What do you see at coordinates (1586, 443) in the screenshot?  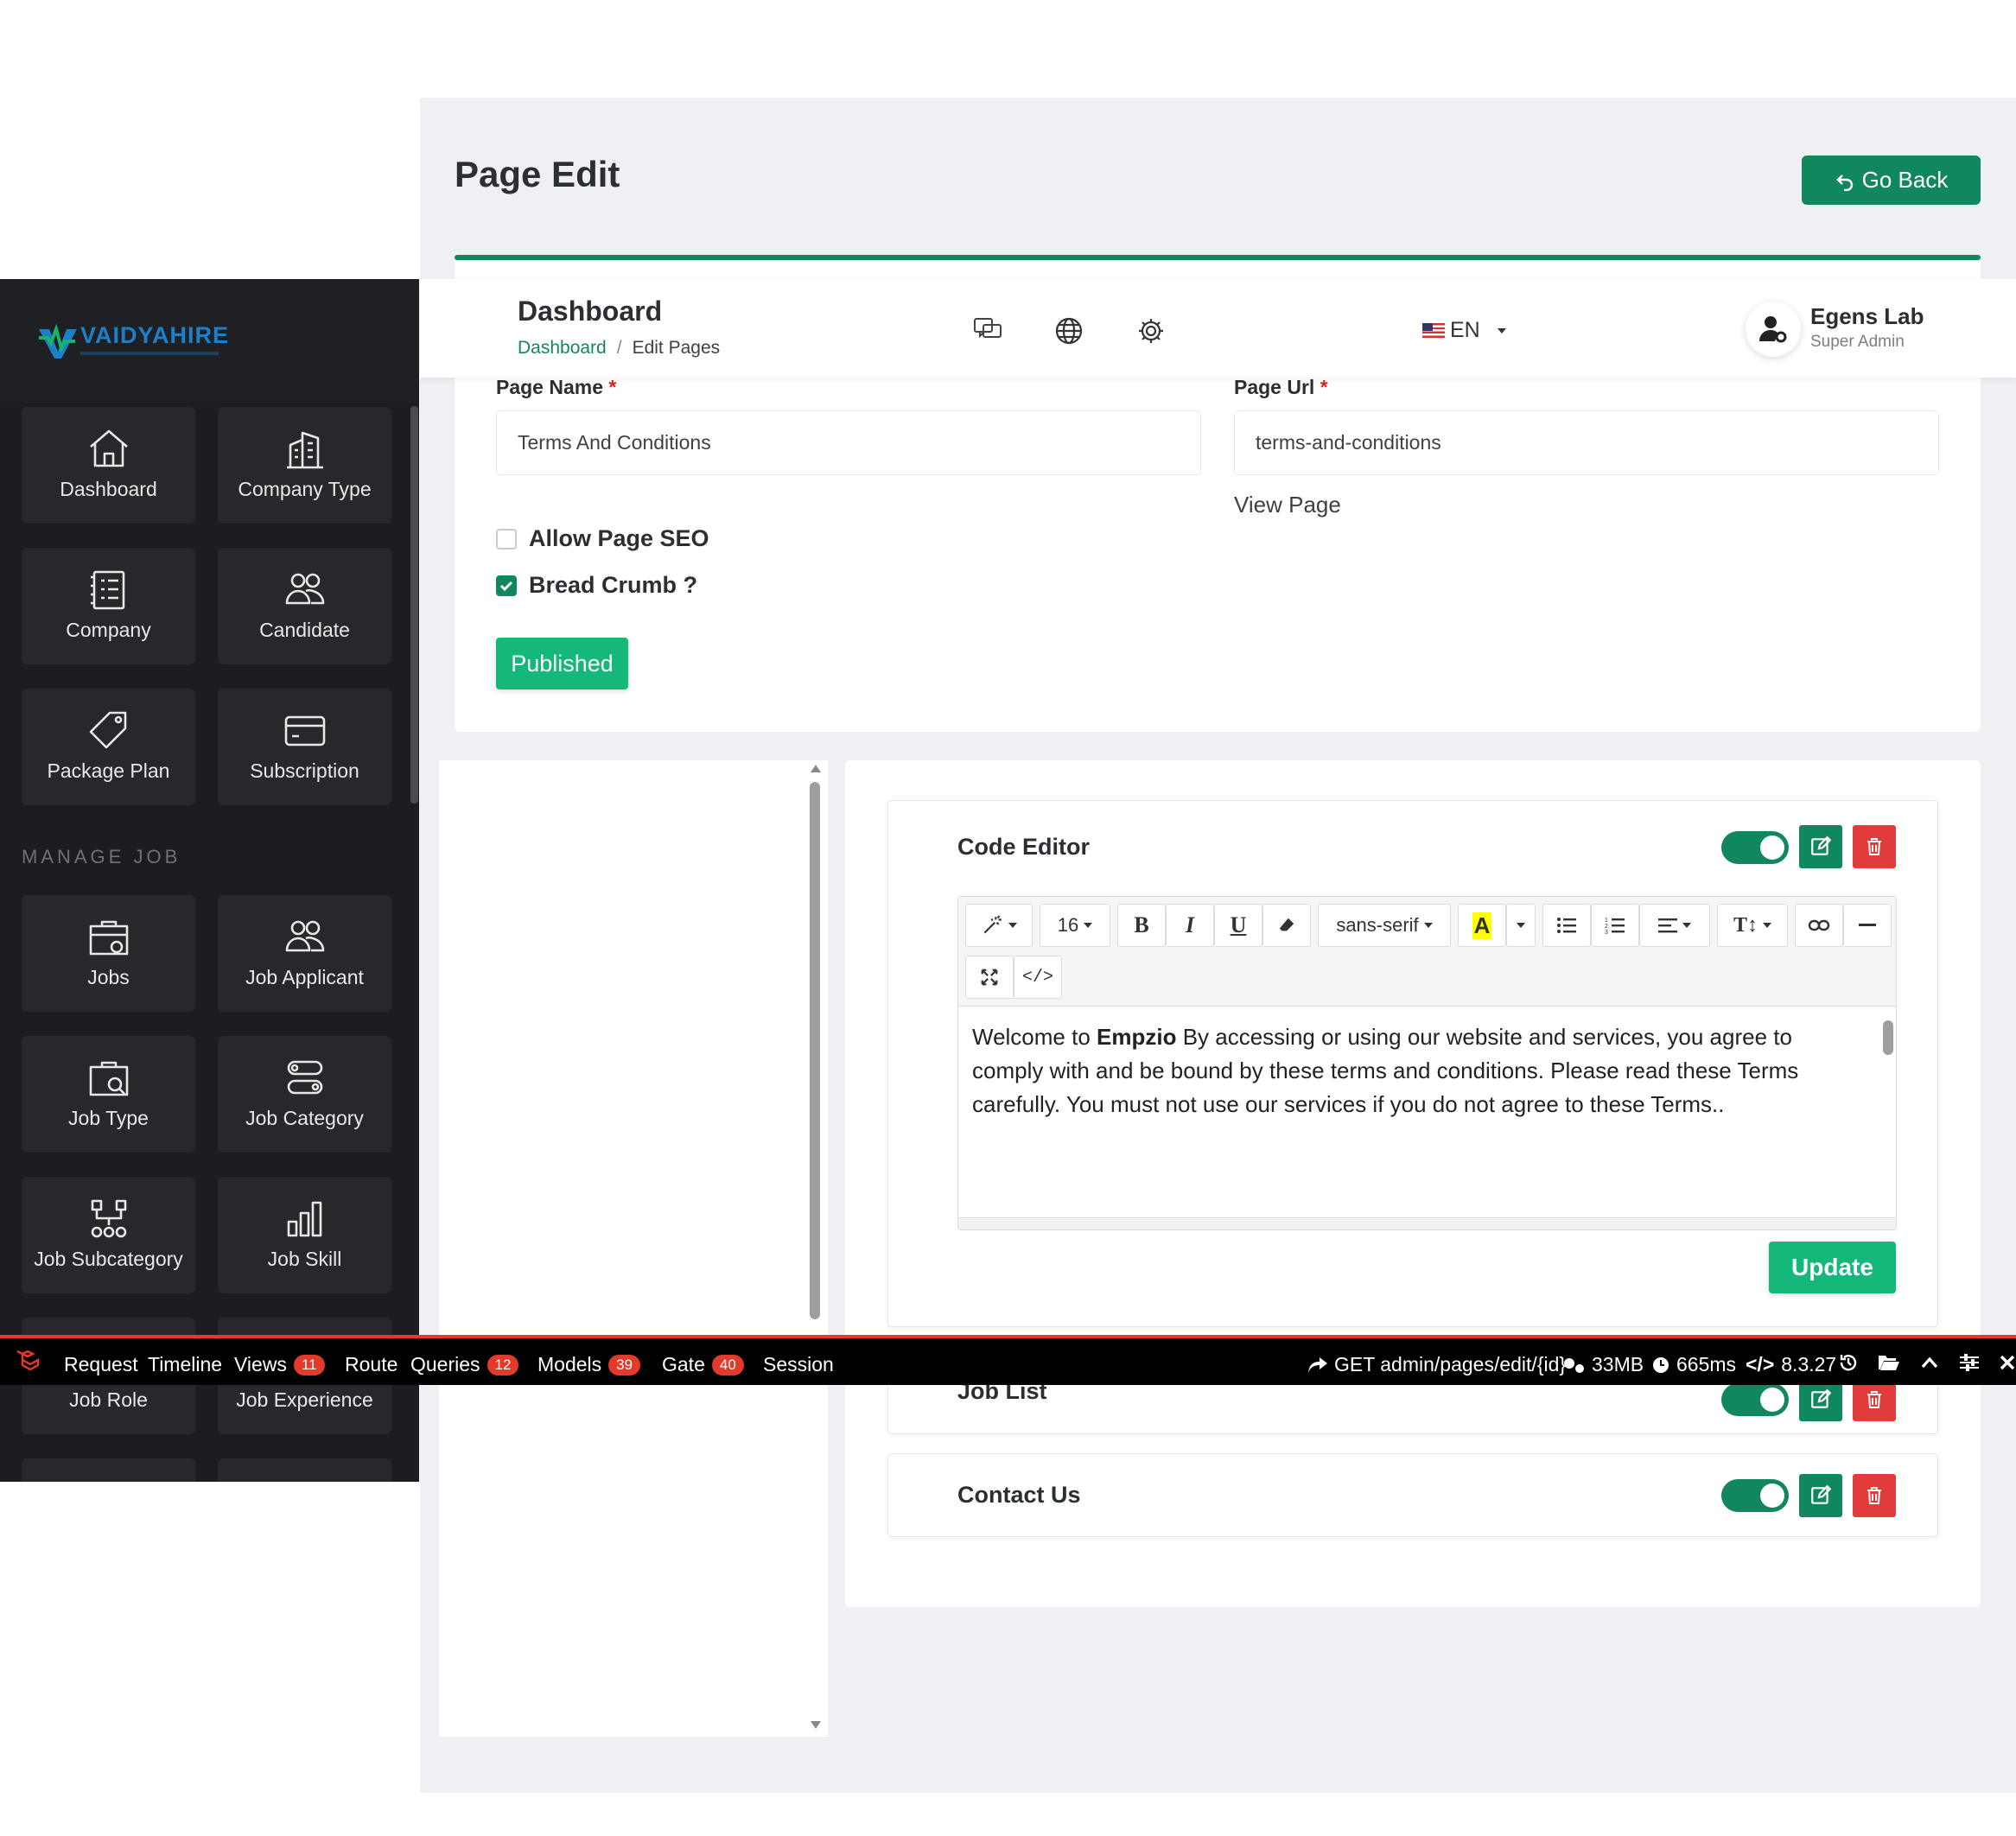 I see `page-url-input: terms-and-conditions` at bounding box center [1586, 443].